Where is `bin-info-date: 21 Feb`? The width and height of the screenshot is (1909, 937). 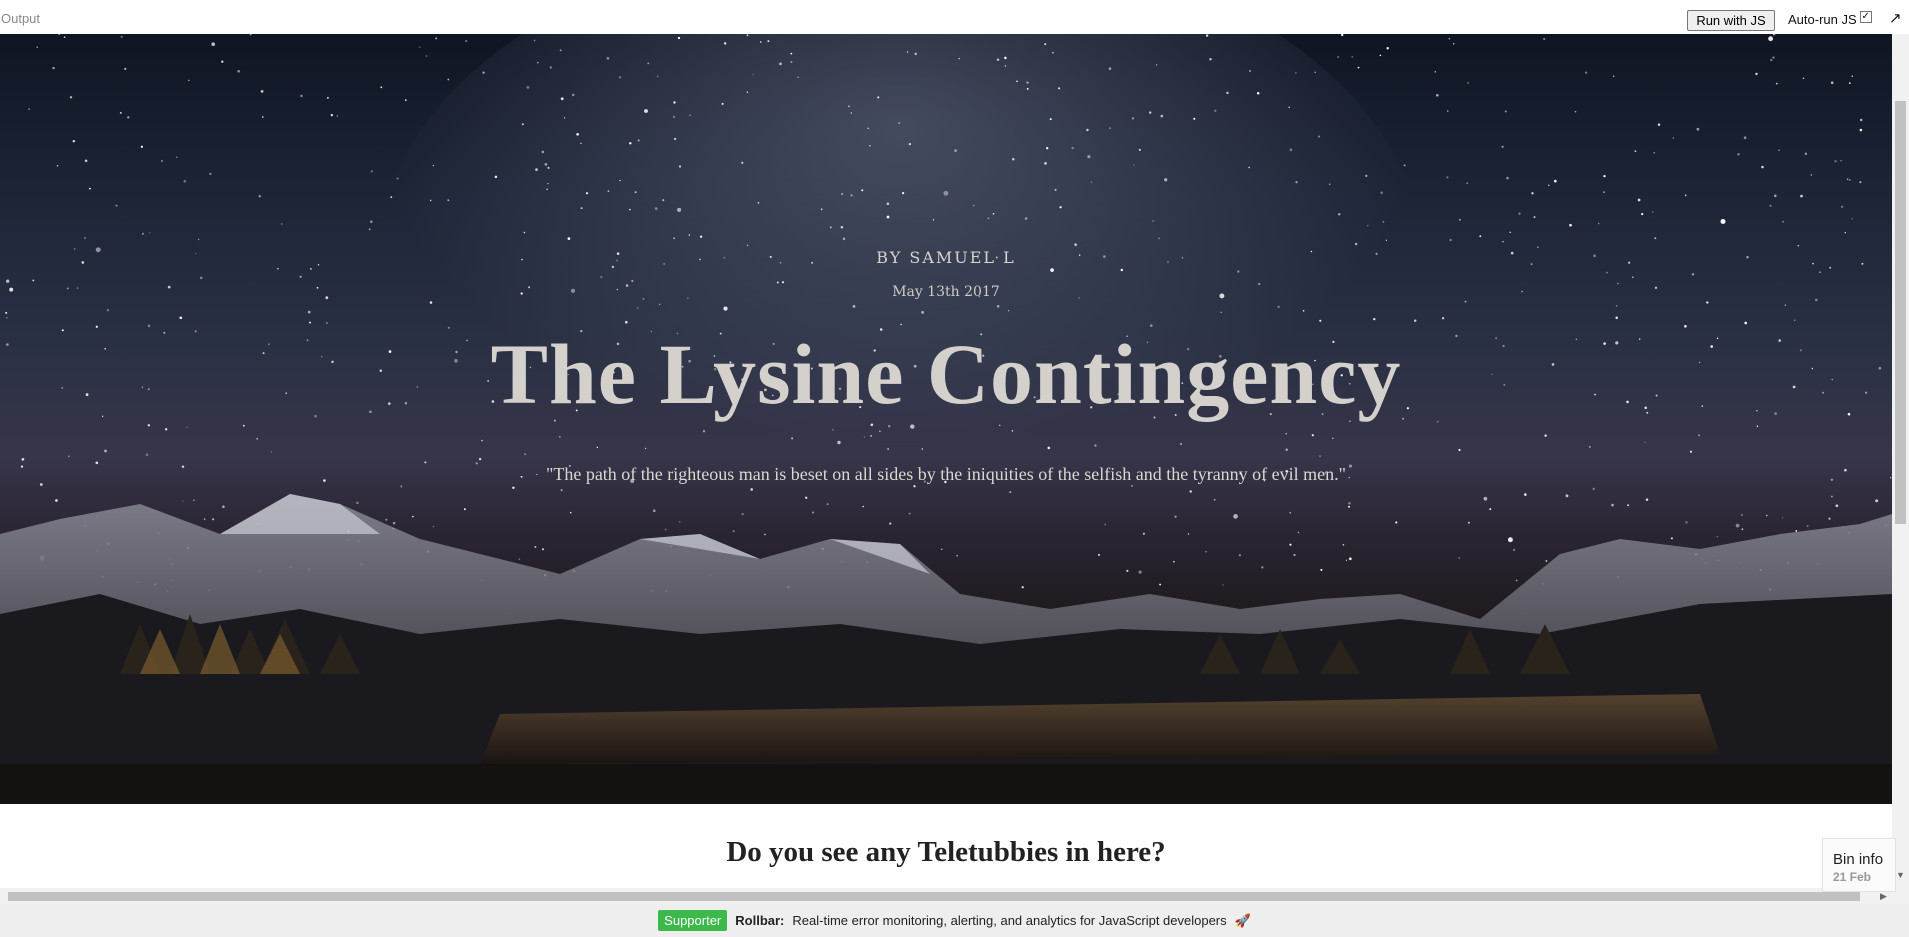 bin-info-date: 21 Feb is located at coordinates (1852, 877).